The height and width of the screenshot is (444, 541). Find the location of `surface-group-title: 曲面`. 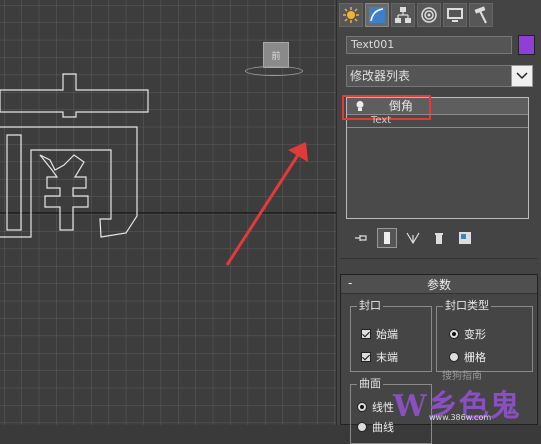

surface-group-title: 曲面 is located at coordinates (370, 384).